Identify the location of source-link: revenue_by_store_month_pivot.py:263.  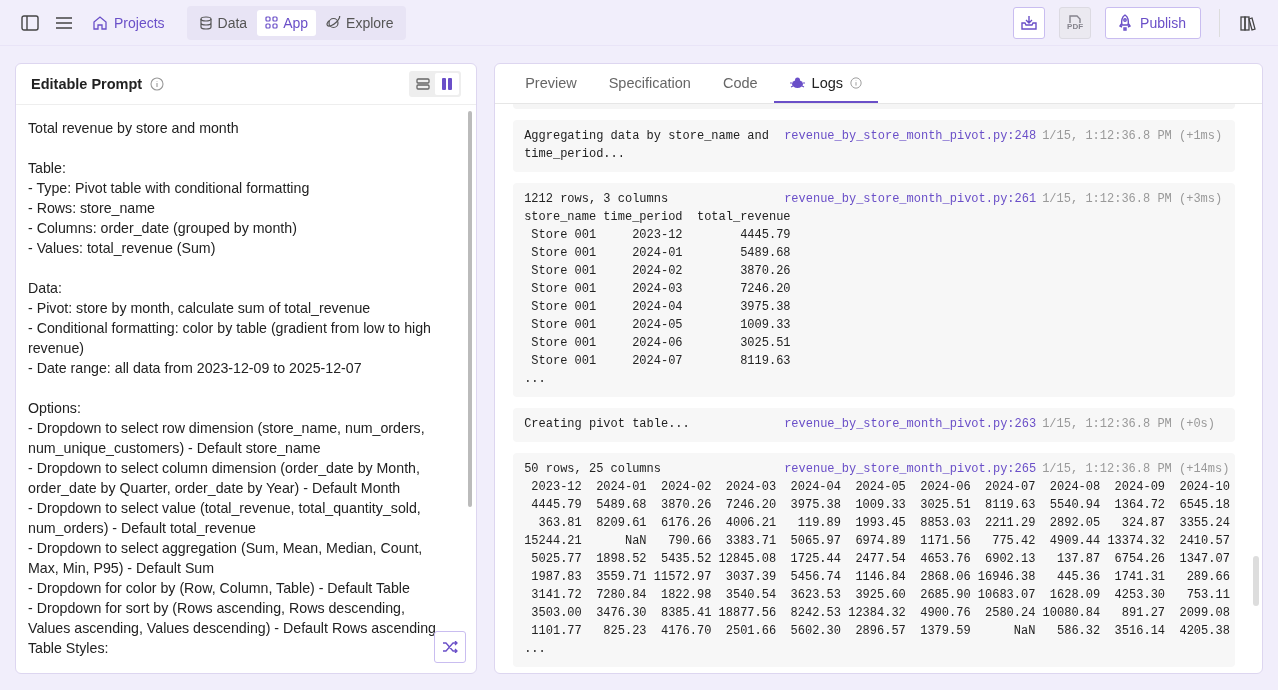
(910, 424).